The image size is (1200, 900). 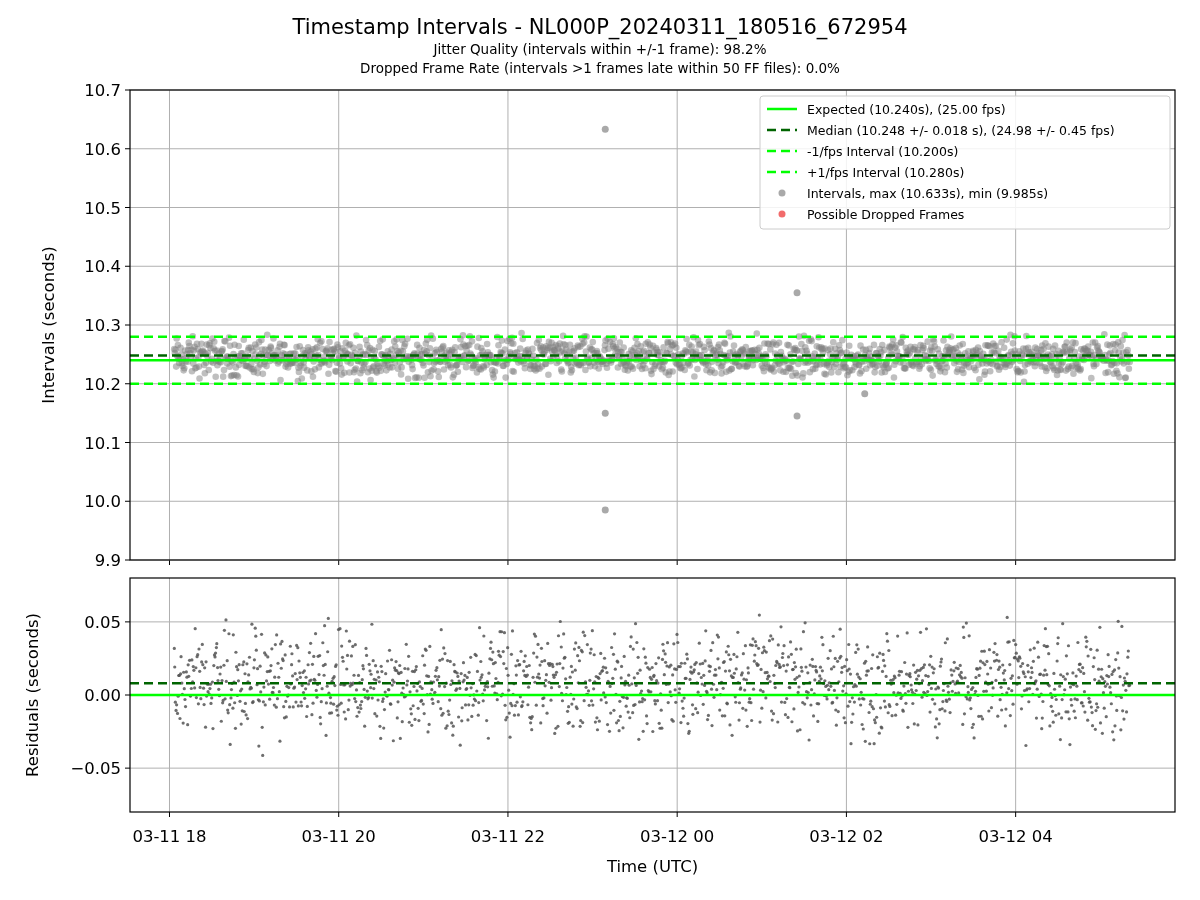 I want to click on tick-label: 10.2, so click(x=102, y=384).